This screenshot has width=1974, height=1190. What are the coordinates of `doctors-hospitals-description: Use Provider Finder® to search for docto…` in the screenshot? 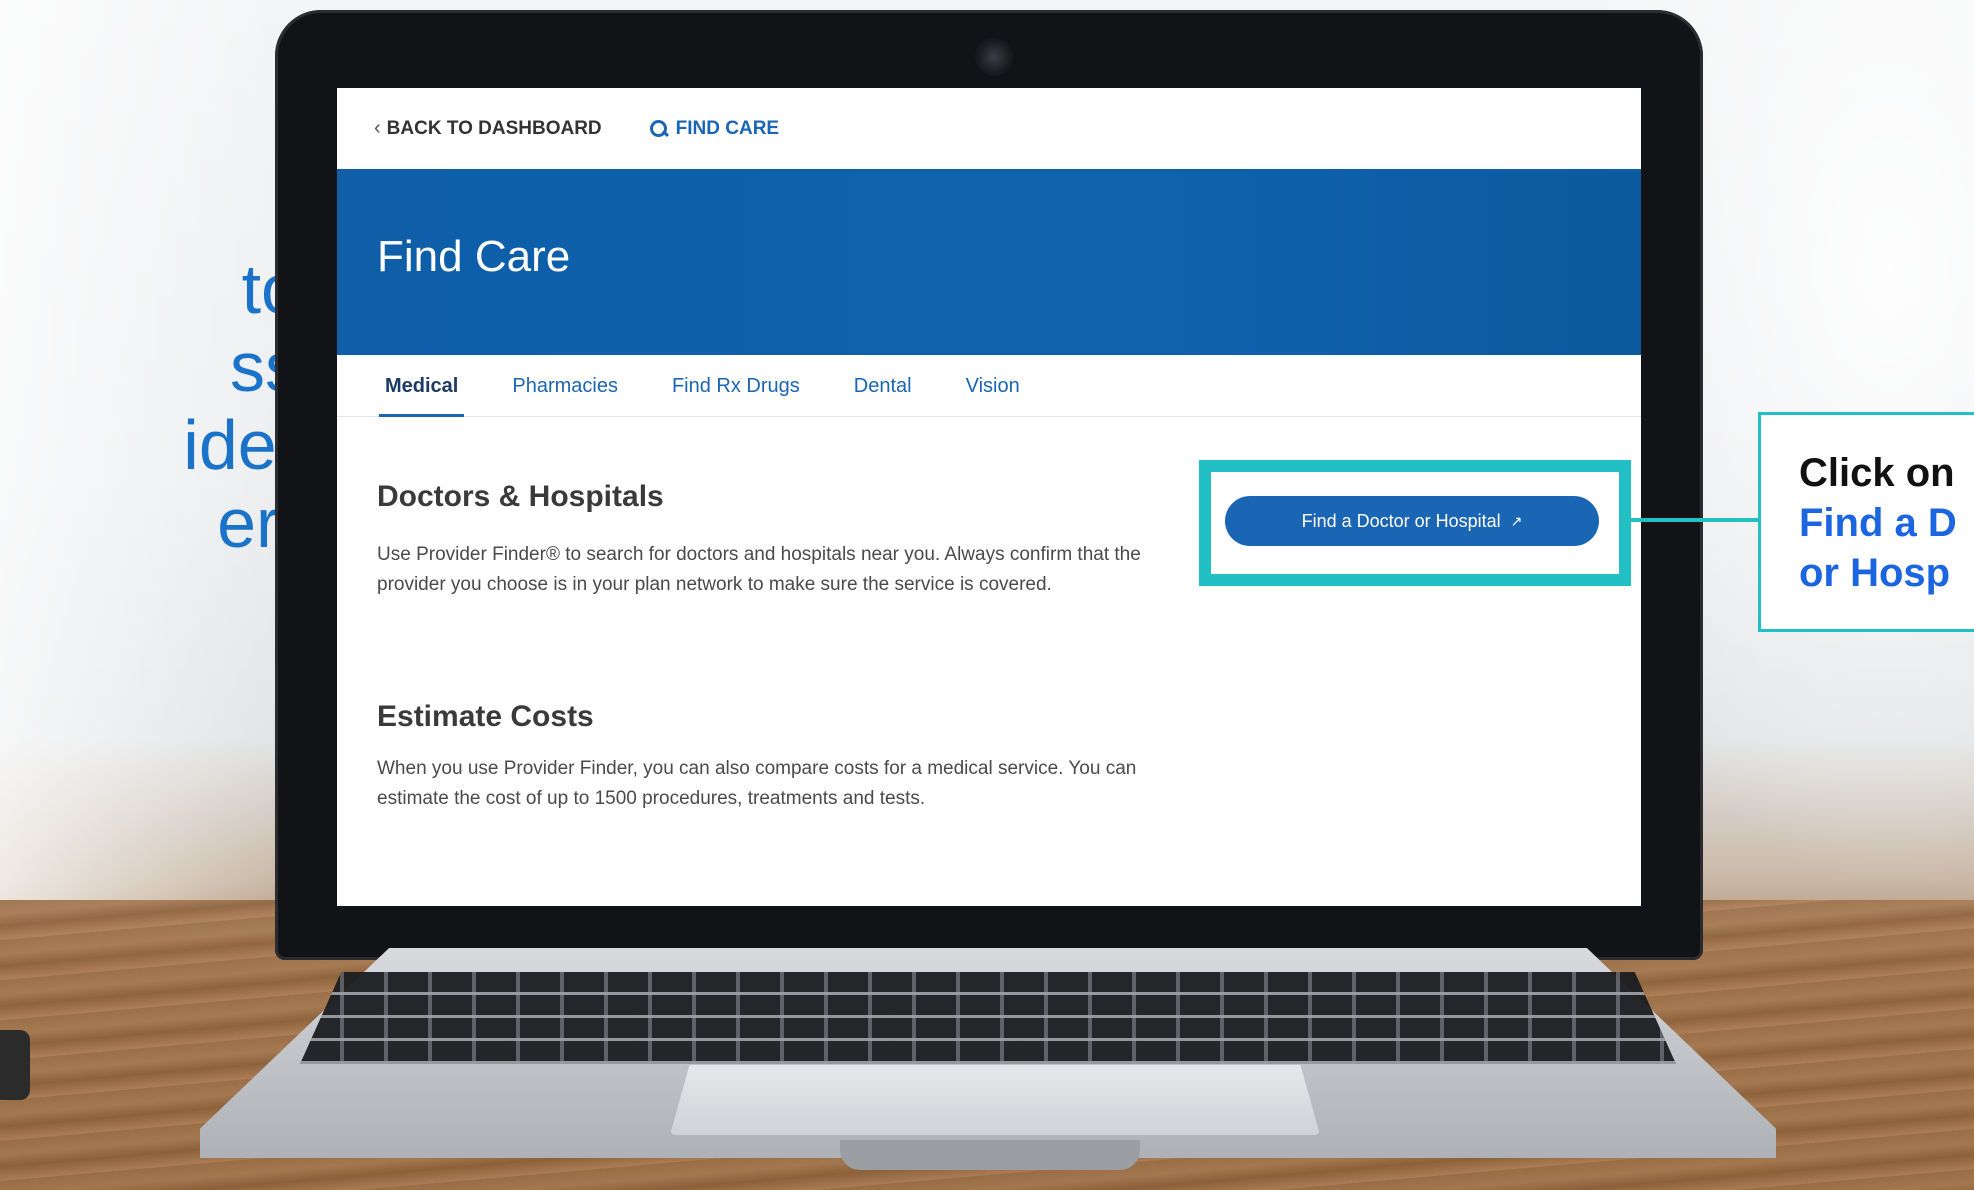 It's located at (759, 569).